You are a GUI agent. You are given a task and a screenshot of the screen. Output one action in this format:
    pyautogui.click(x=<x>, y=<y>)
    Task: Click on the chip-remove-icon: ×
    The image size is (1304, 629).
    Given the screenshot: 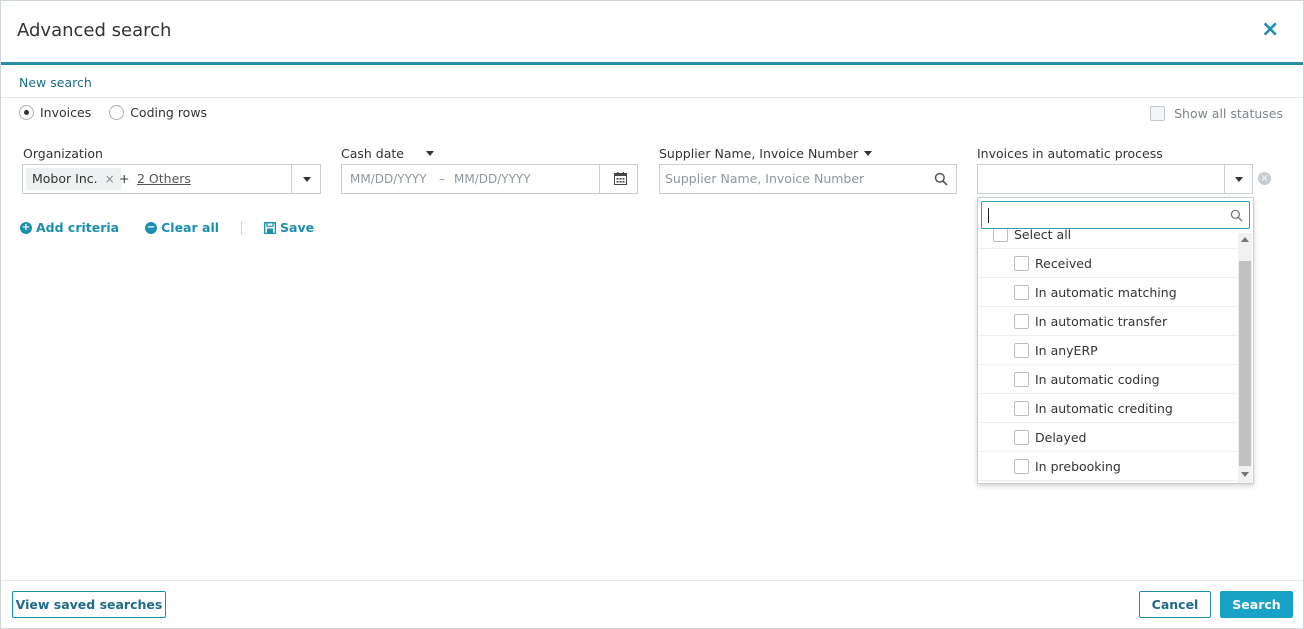 What is the action you would take?
    pyautogui.click(x=110, y=179)
    